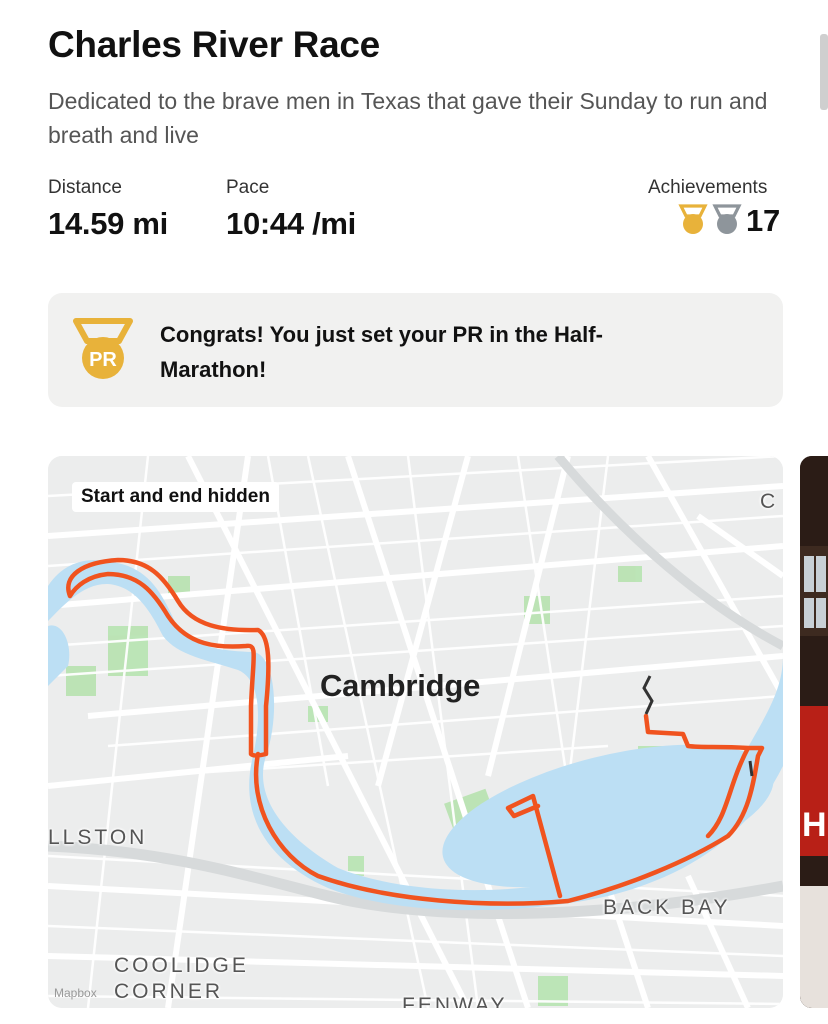 This screenshot has height=1024, width=828. I want to click on scrollbar, so click(824, 72).